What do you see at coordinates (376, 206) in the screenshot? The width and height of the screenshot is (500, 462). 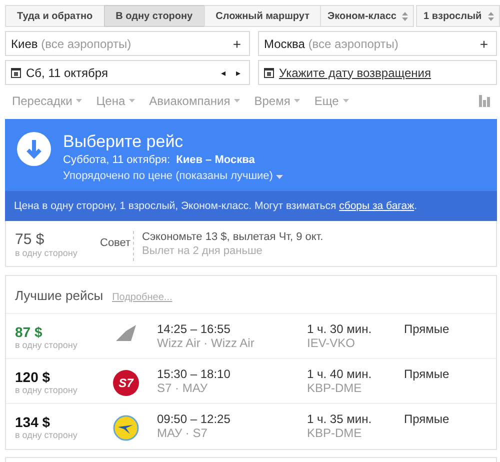 I see `baggage-fees-link: сборы за багаж` at bounding box center [376, 206].